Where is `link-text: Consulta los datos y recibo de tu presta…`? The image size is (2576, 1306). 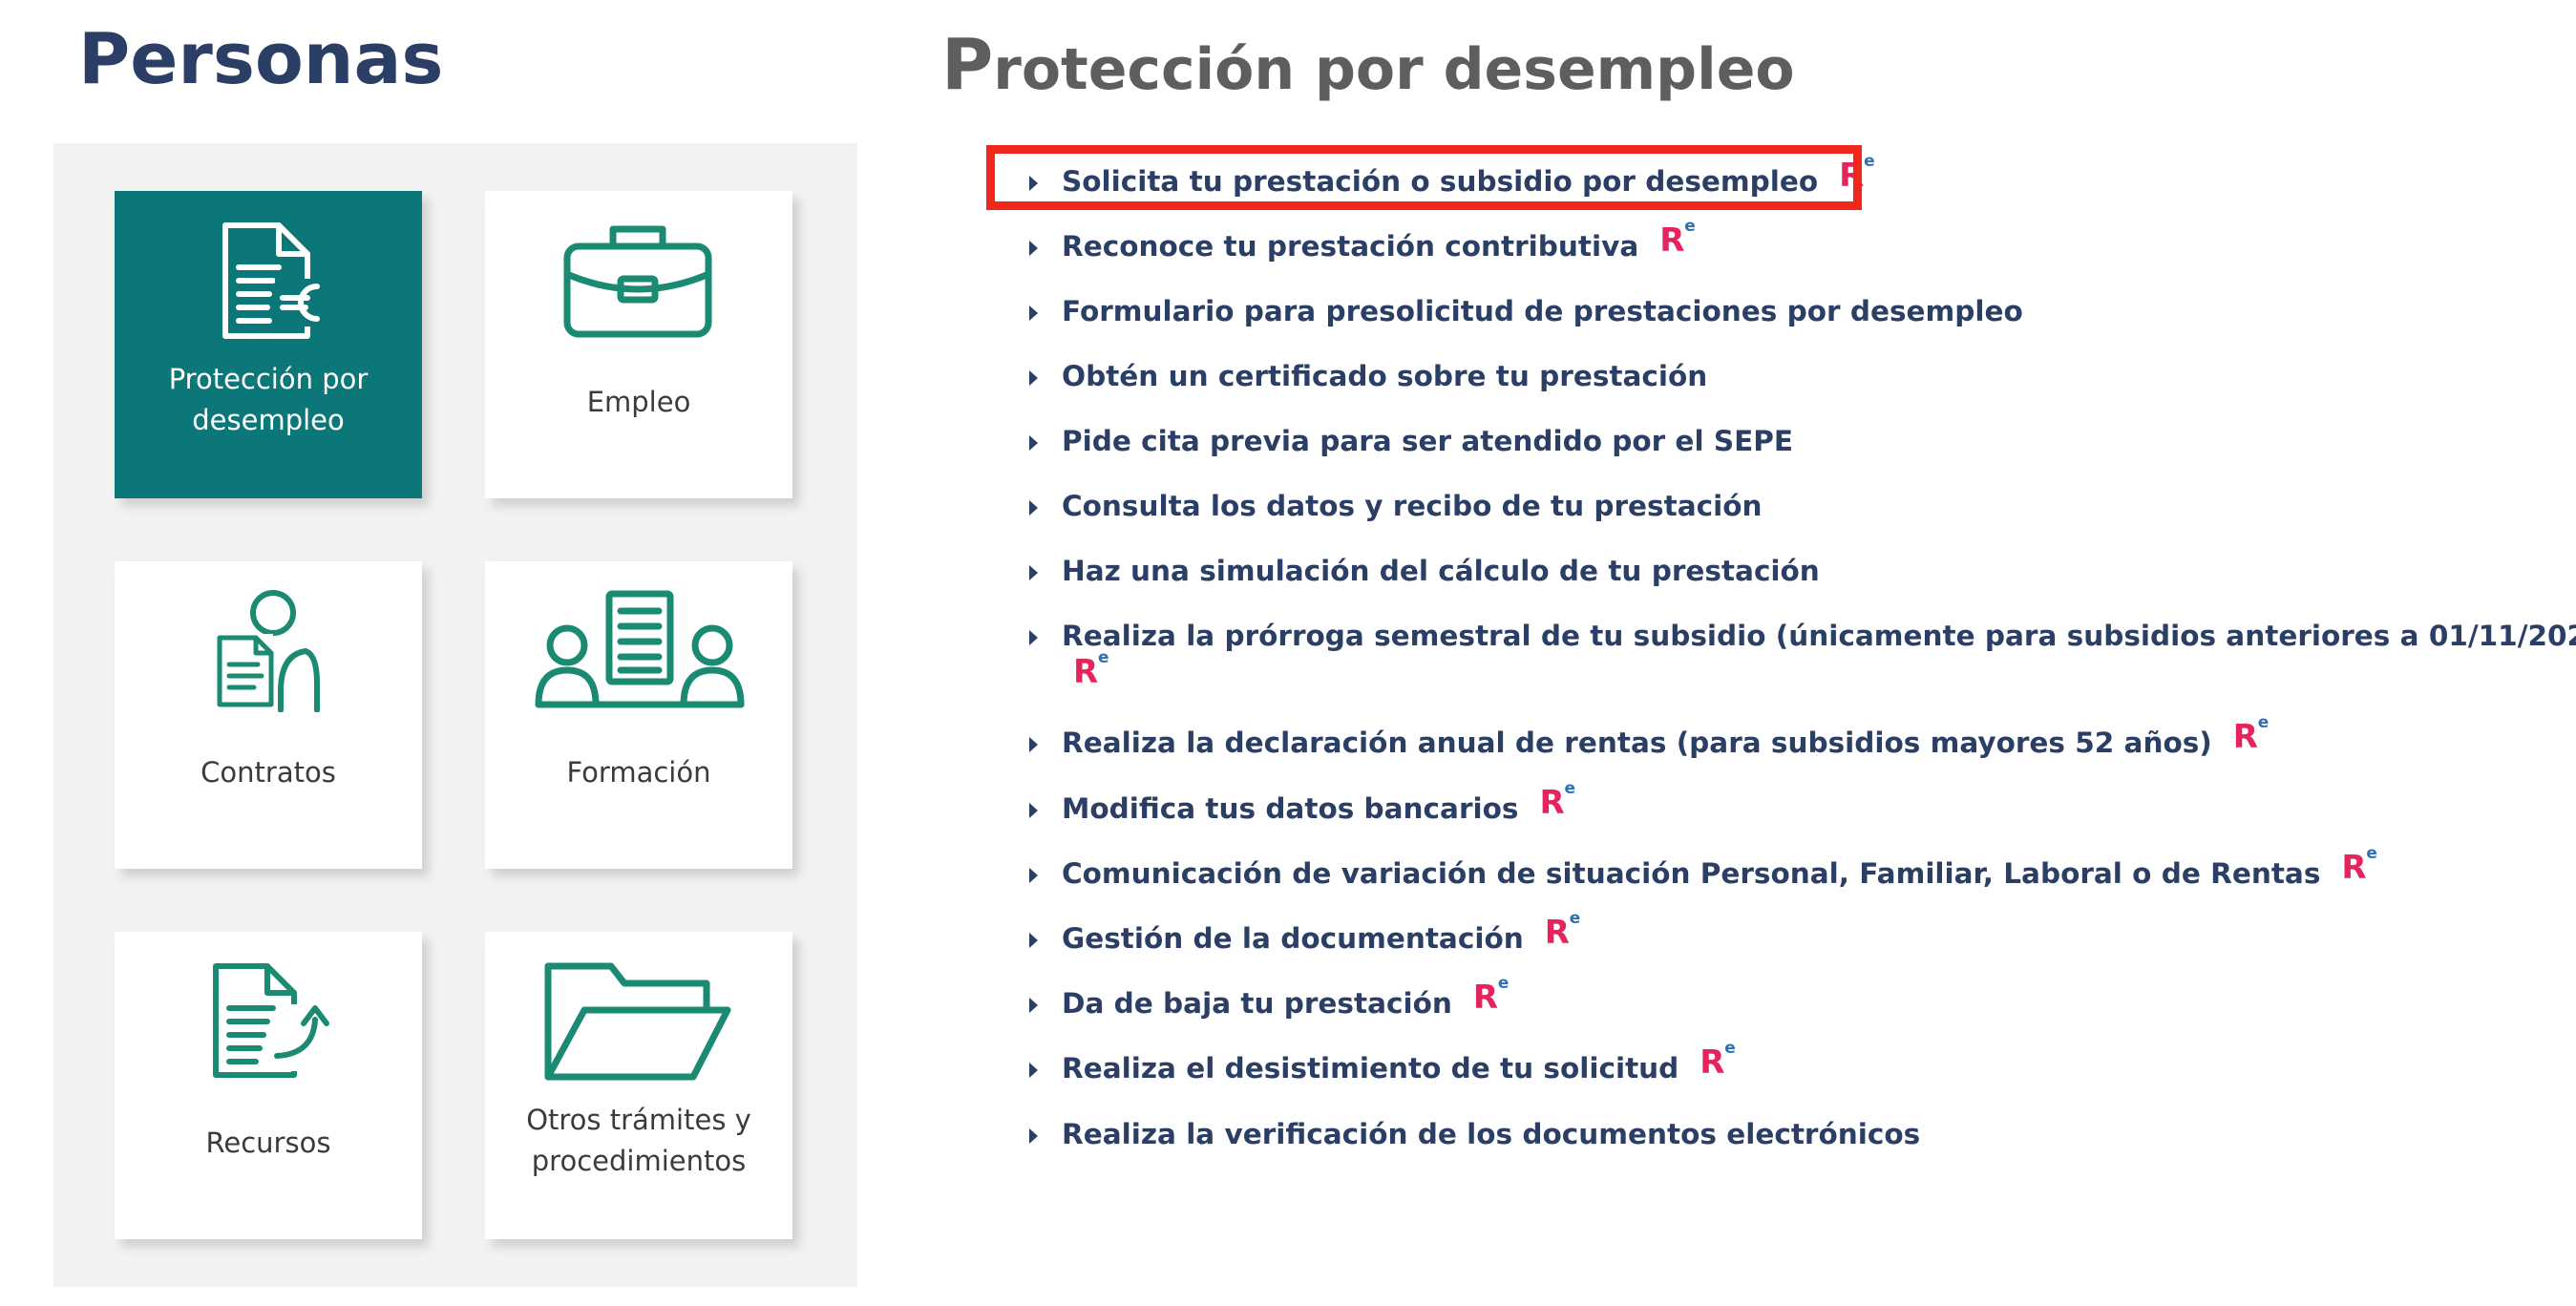 link-text: Consulta los datos y recibo de tu presta… is located at coordinates (1790, 506).